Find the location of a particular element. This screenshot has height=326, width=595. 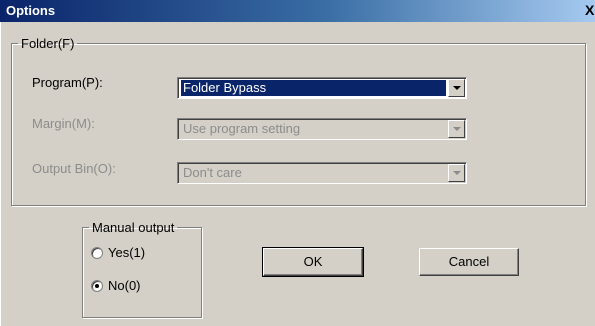

folder-group-legend: Folder(F) is located at coordinates (48, 43).